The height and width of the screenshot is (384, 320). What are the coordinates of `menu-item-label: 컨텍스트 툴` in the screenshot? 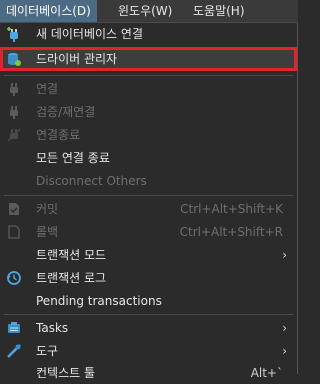 It's located at (66, 373).